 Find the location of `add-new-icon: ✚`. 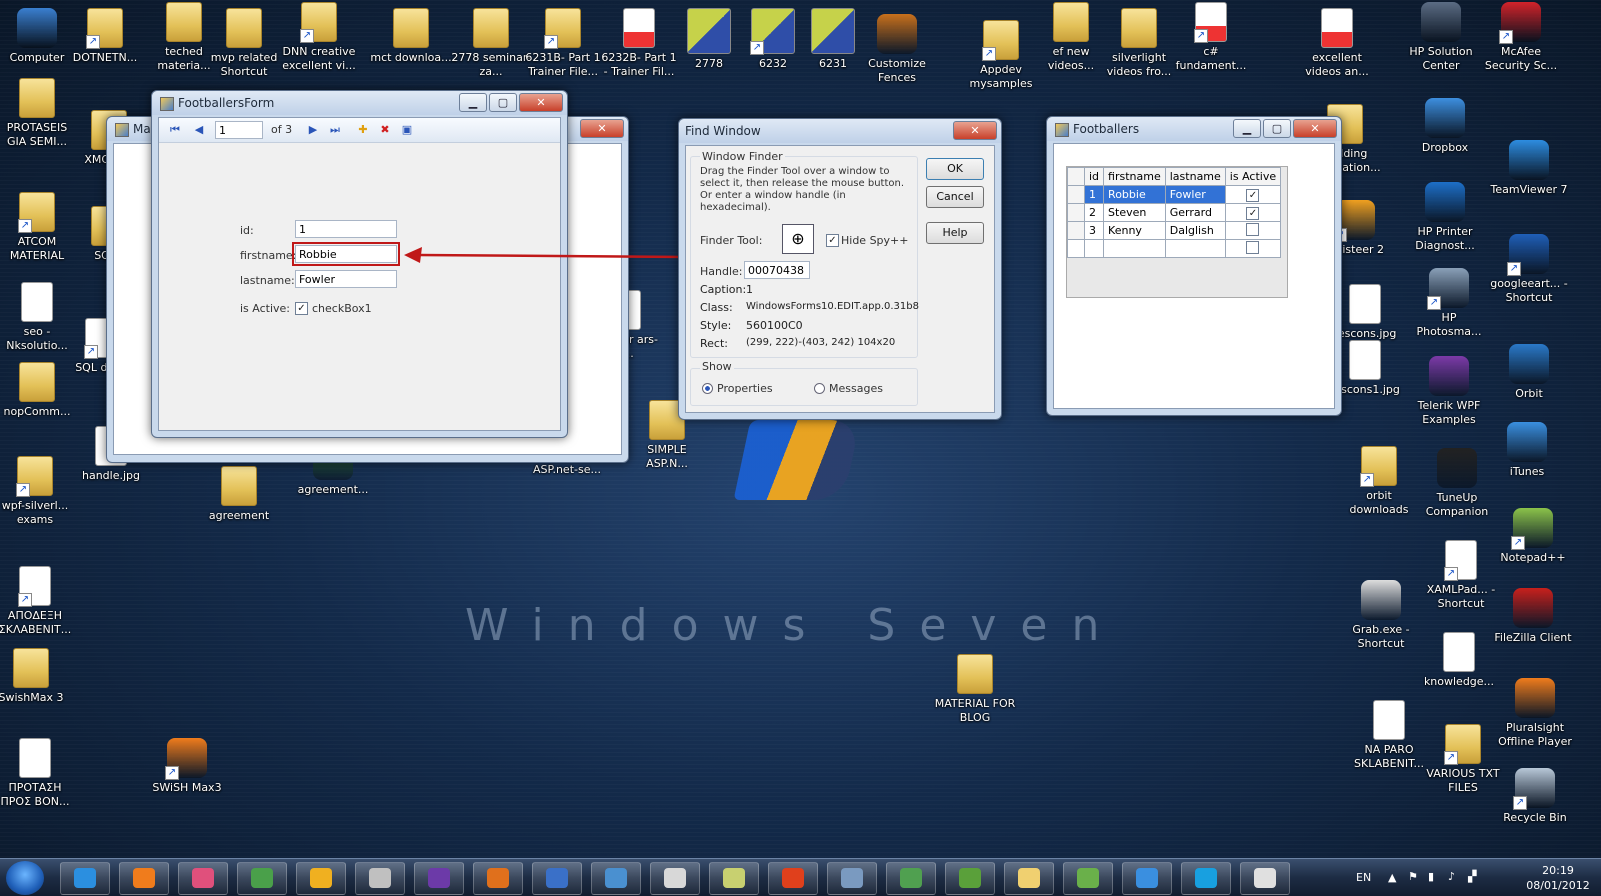

add-new-icon: ✚ is located at coordinates (363, 130).